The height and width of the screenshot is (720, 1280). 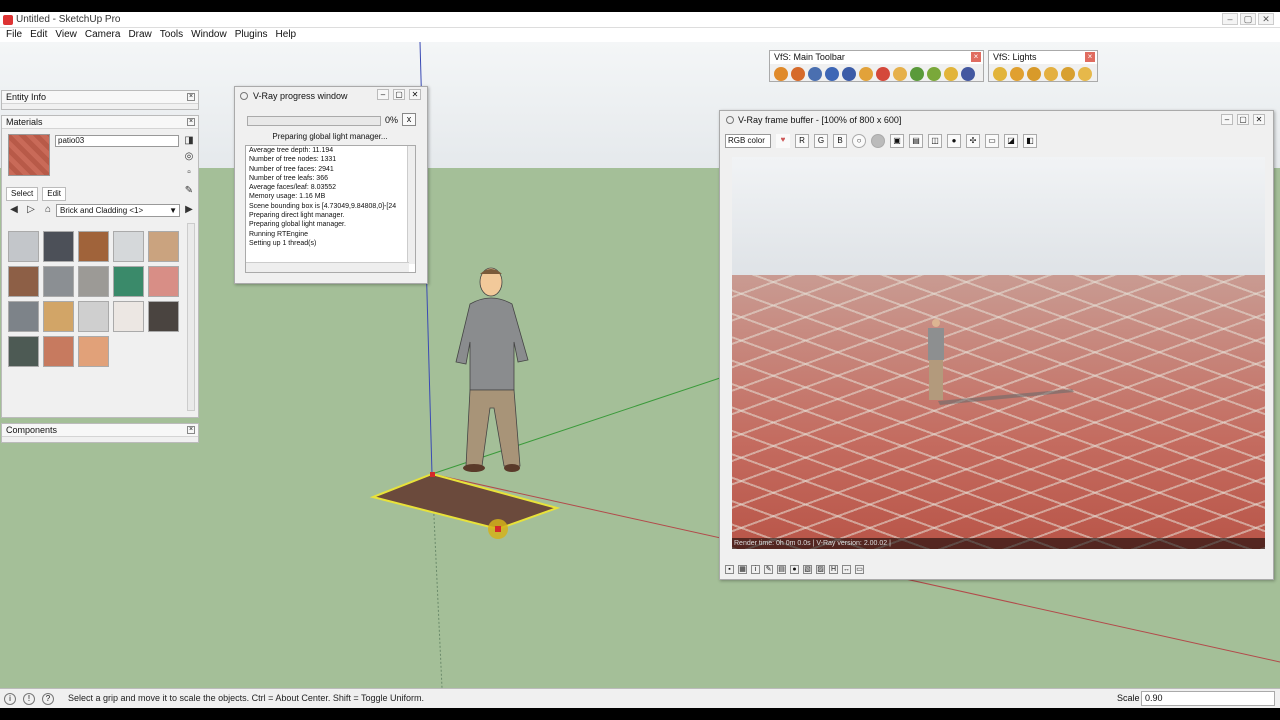 What do you see at coordinates (409, 119) in the screenshot?
I see `cancel-render-button: x` at bounding box center [409, 119].